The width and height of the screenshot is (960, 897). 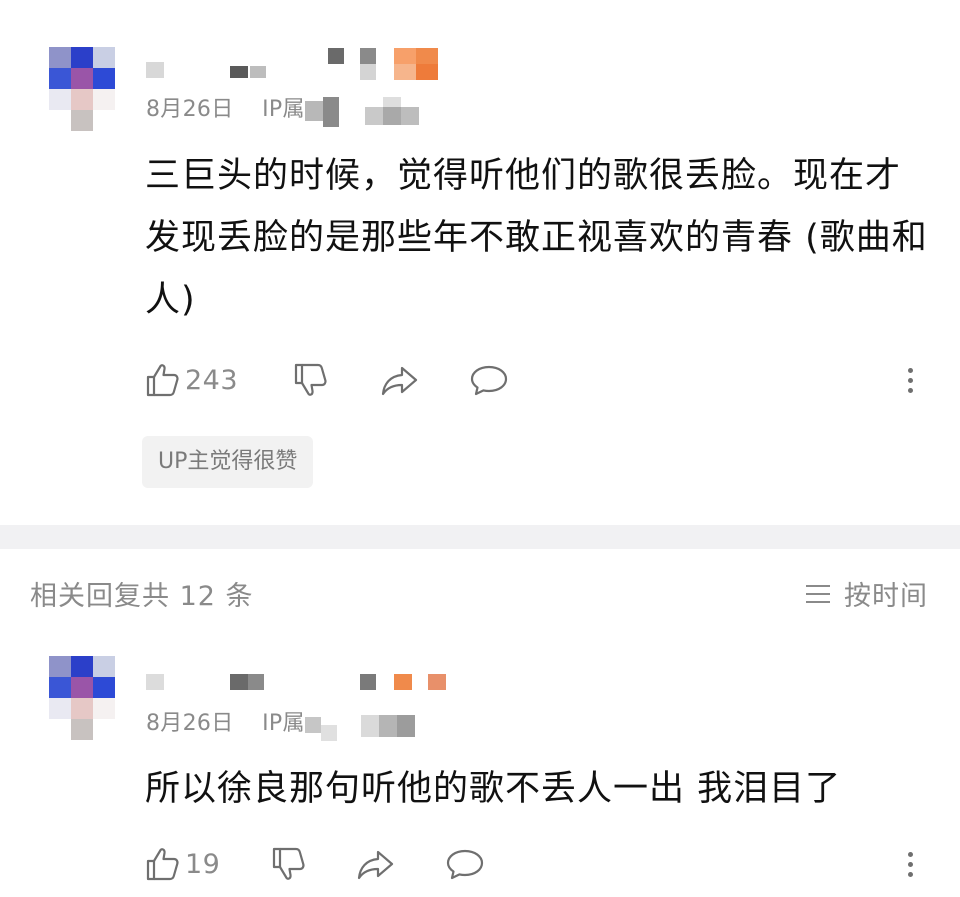 I want to click on up-liked-badge: UP主觉得很赞, so click(x=228, y=462).